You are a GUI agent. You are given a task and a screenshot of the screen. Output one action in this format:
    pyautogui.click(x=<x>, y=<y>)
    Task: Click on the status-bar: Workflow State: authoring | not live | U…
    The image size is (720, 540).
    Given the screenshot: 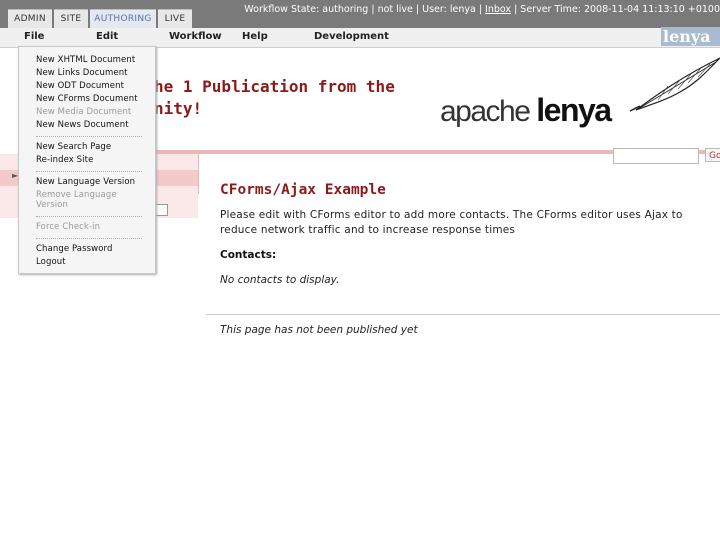 What is the action you would take?
    pyautogui.click(x=482, y=9)
    